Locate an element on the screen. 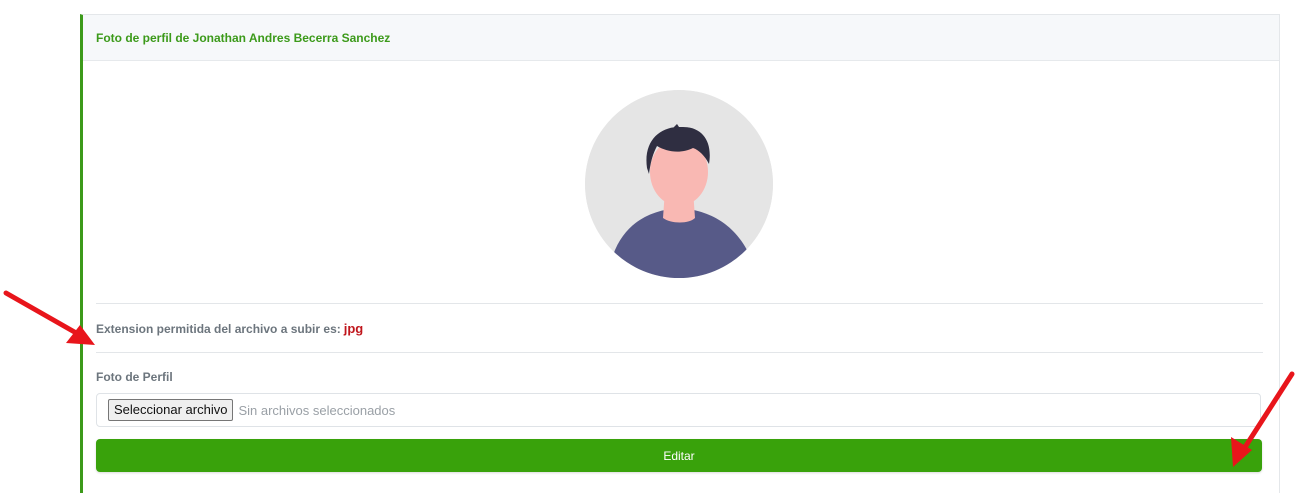  profile-photo-field-label: Foto de Perfil is located at coordinates (134, 377).